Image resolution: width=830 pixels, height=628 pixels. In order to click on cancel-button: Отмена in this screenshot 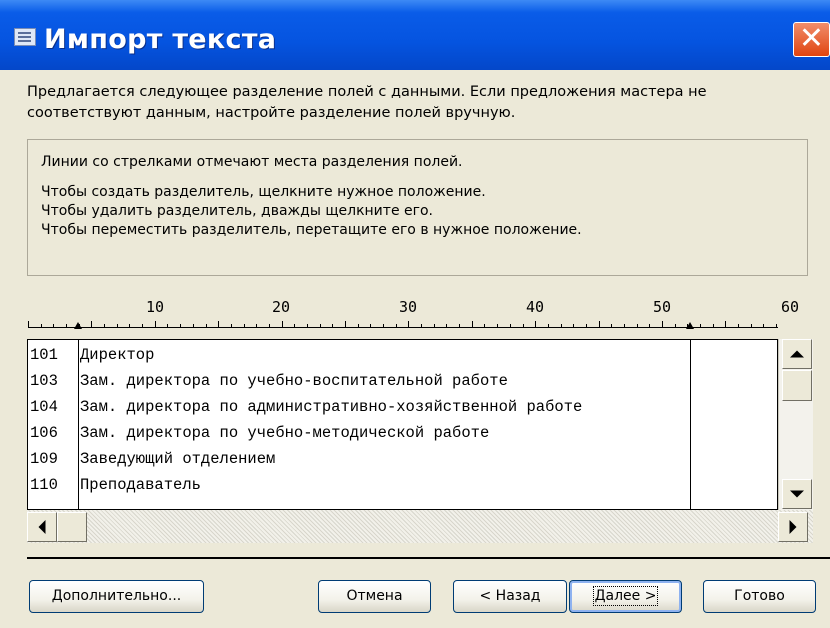, I will do `click(374, 596)`.